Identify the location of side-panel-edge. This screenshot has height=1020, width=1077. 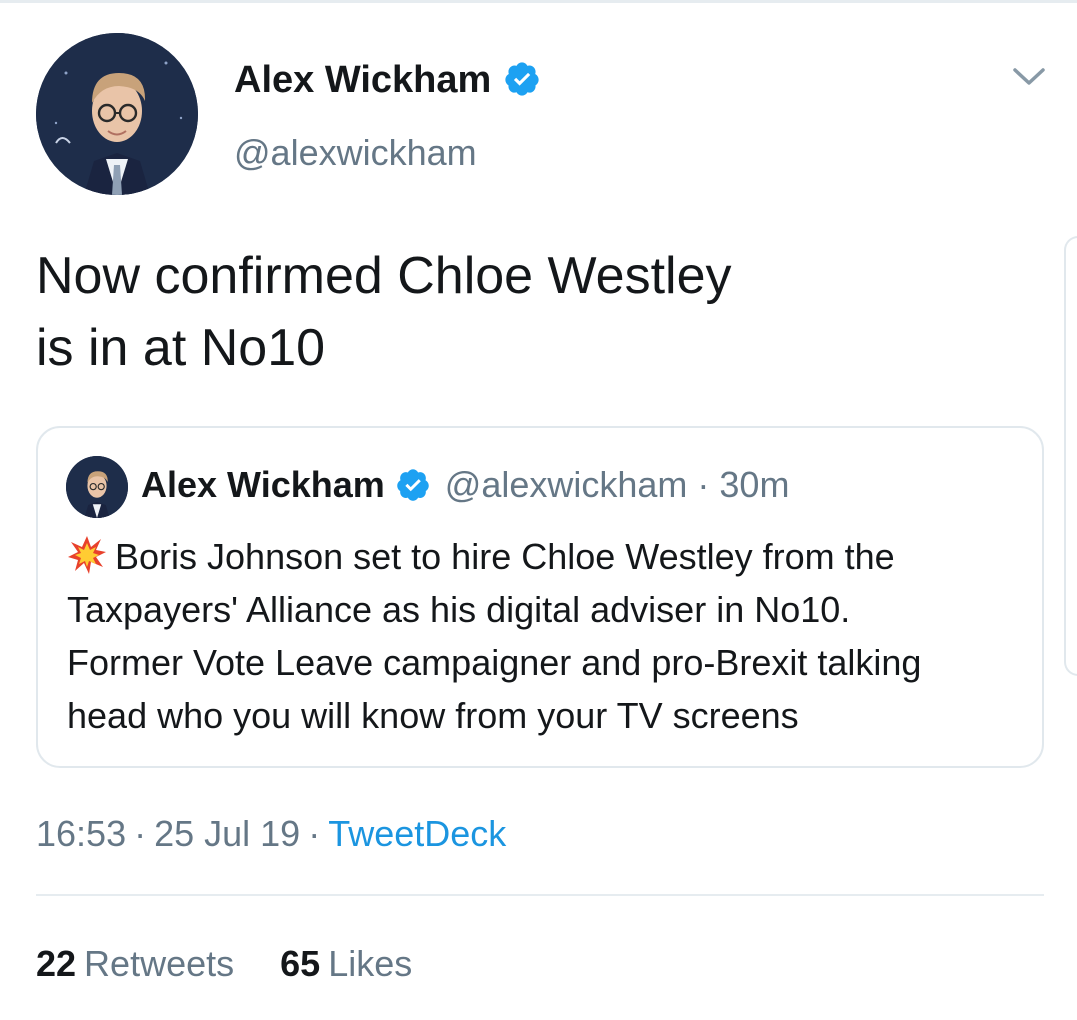
(1070, 456).